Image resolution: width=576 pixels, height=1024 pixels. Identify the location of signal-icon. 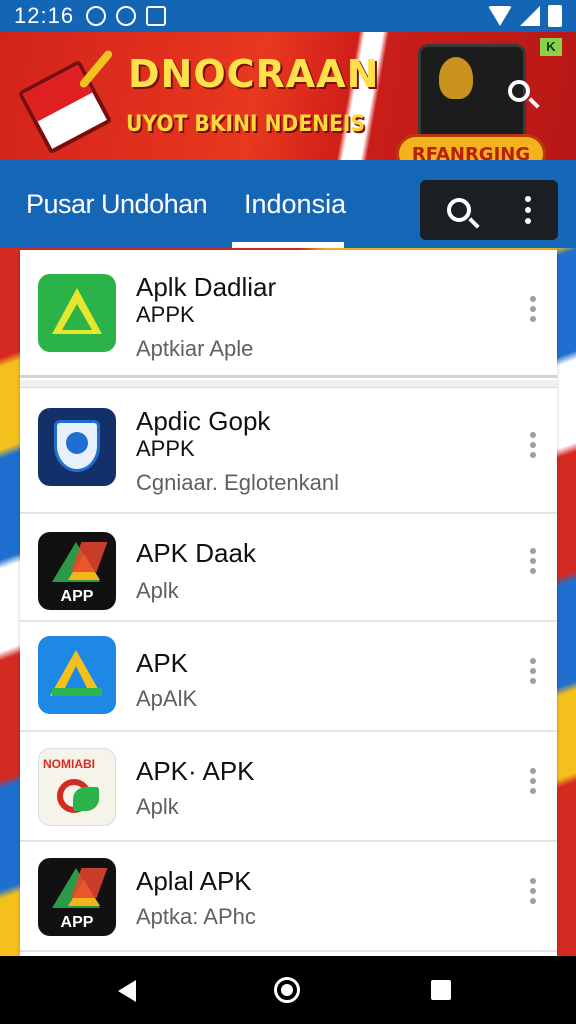
(530, 16).